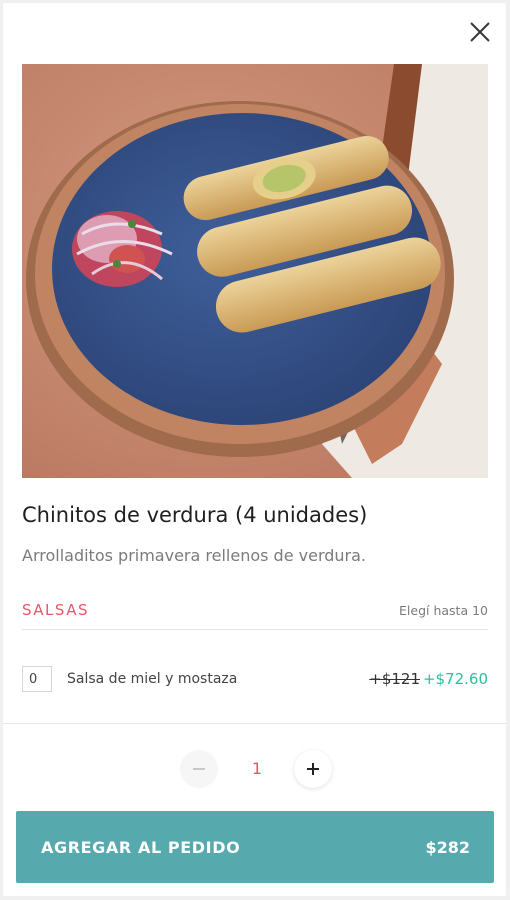  I want to click on minus-icon, so click(199, 769).